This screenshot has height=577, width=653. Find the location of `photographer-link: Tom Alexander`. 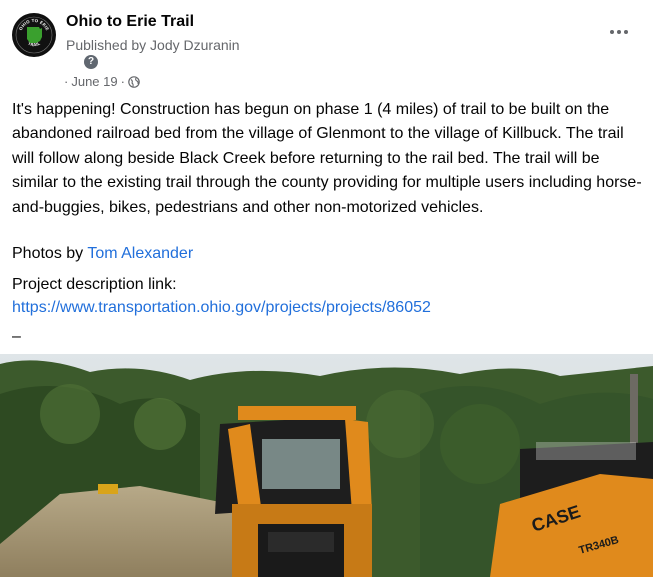

photographer-link: Tom Alexander is located at coordinates (140, 253).